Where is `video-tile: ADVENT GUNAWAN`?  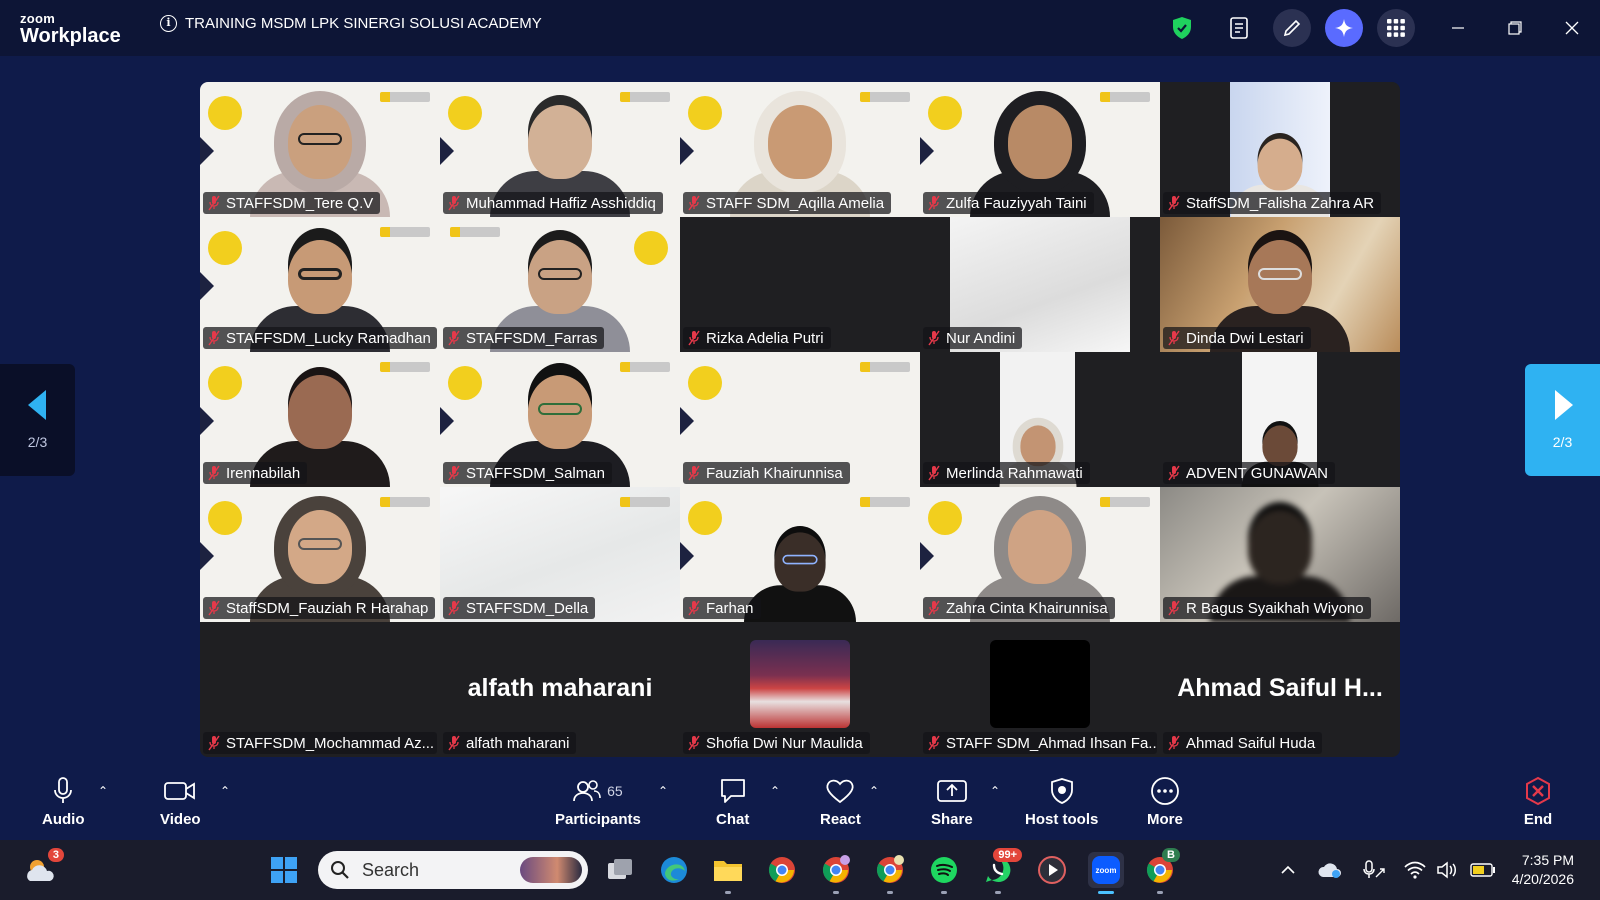
video-tile: ADVENT GUNAWAN is located at coordinates (1280, 419).